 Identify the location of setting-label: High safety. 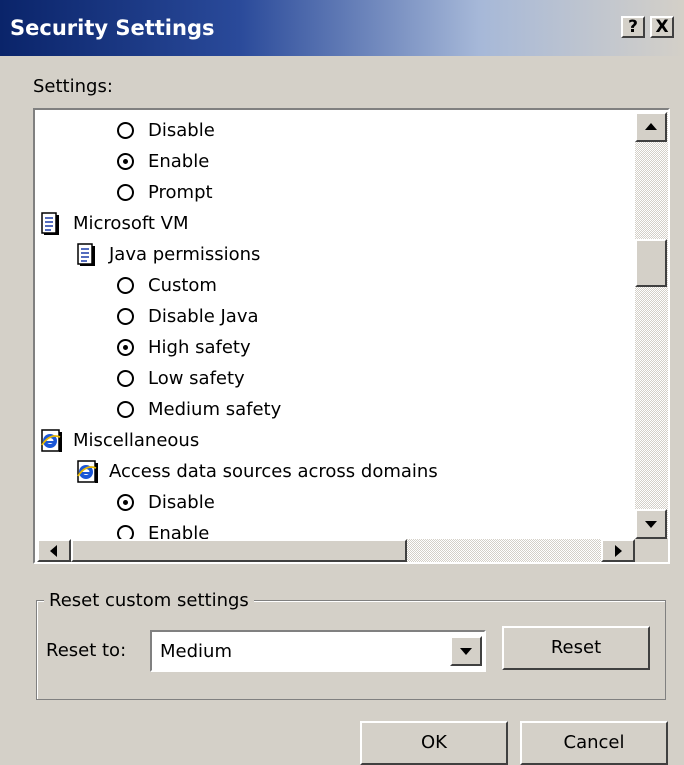
(199, 347).